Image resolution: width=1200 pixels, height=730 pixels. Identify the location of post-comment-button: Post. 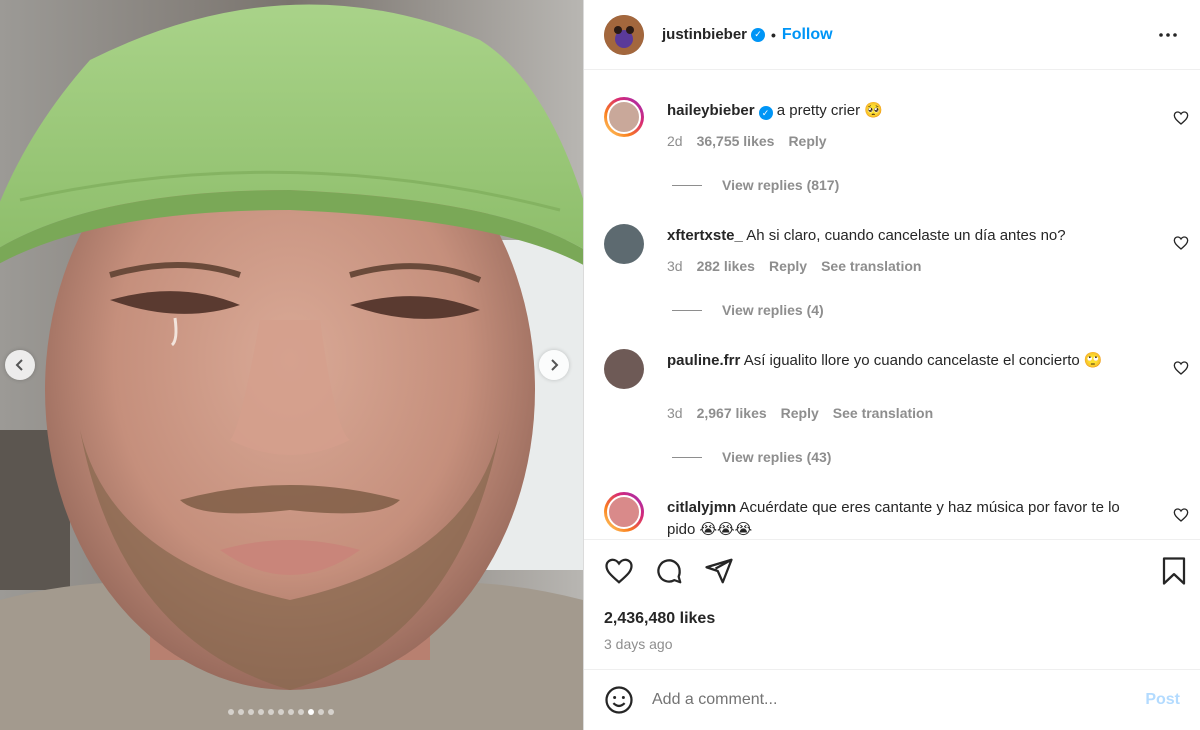
(1162, 700).